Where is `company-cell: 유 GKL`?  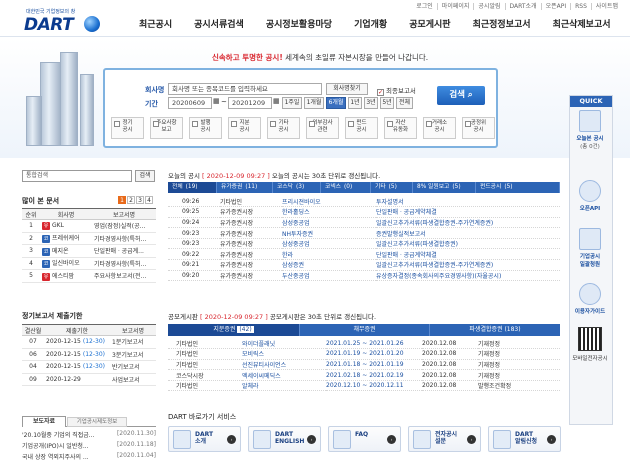 company-cell: 유 GKL is located at coordinates (66, 226).